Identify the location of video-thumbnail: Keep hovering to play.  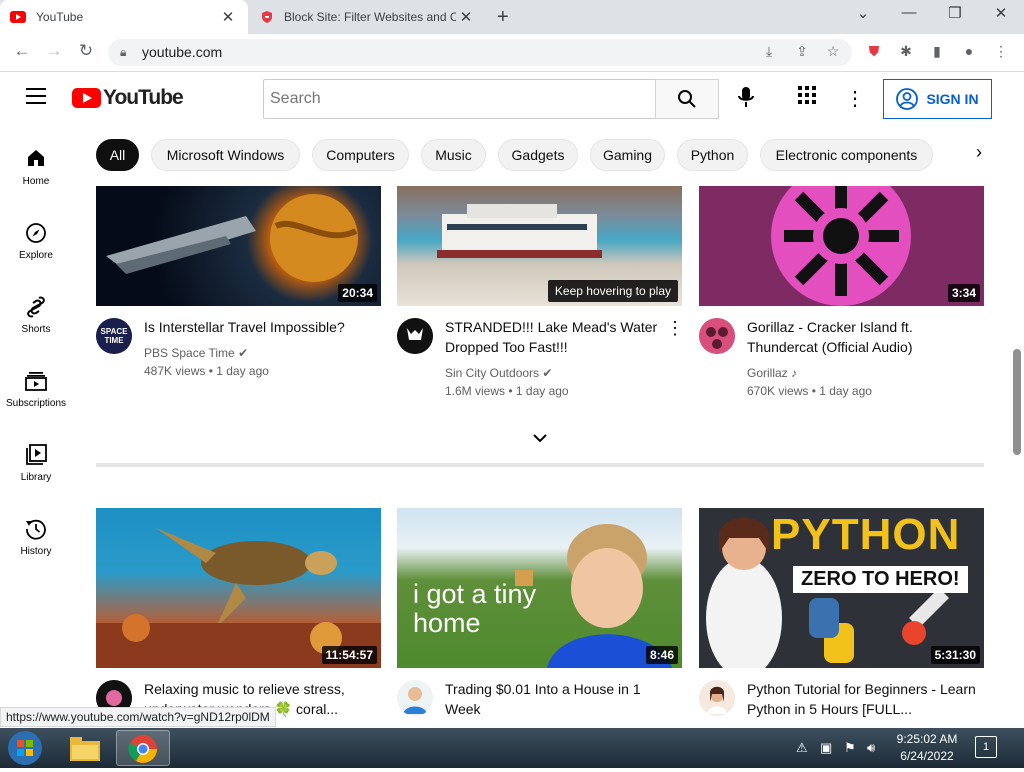
(539, 246).